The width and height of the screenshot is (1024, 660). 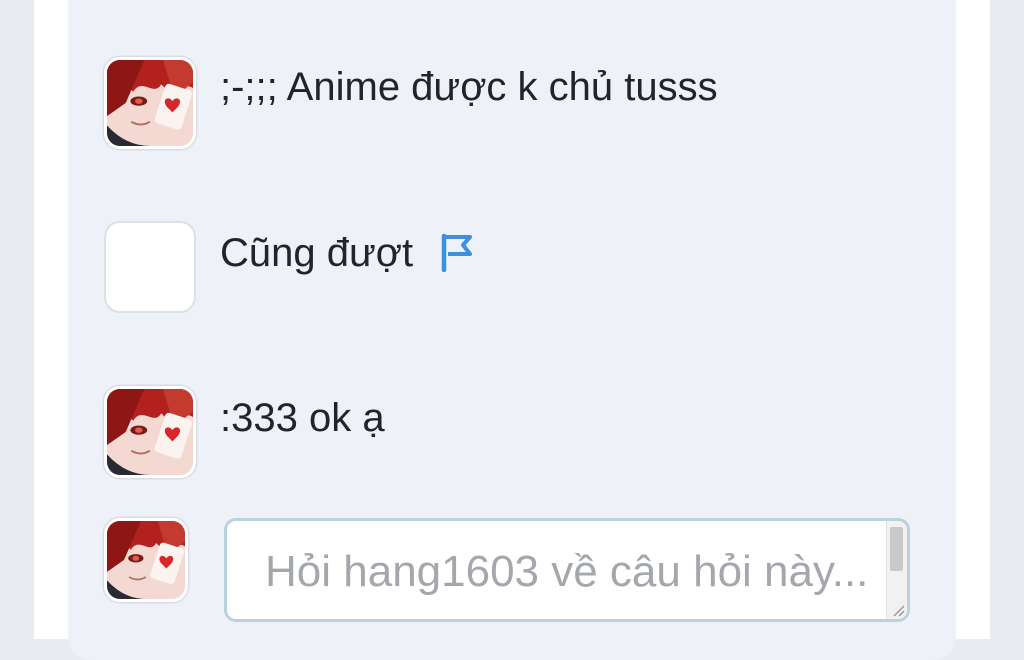 What do you see at coordinates (457, 251) in the screenshot?
I see `flag-icon` at bounding box center [457, 251].